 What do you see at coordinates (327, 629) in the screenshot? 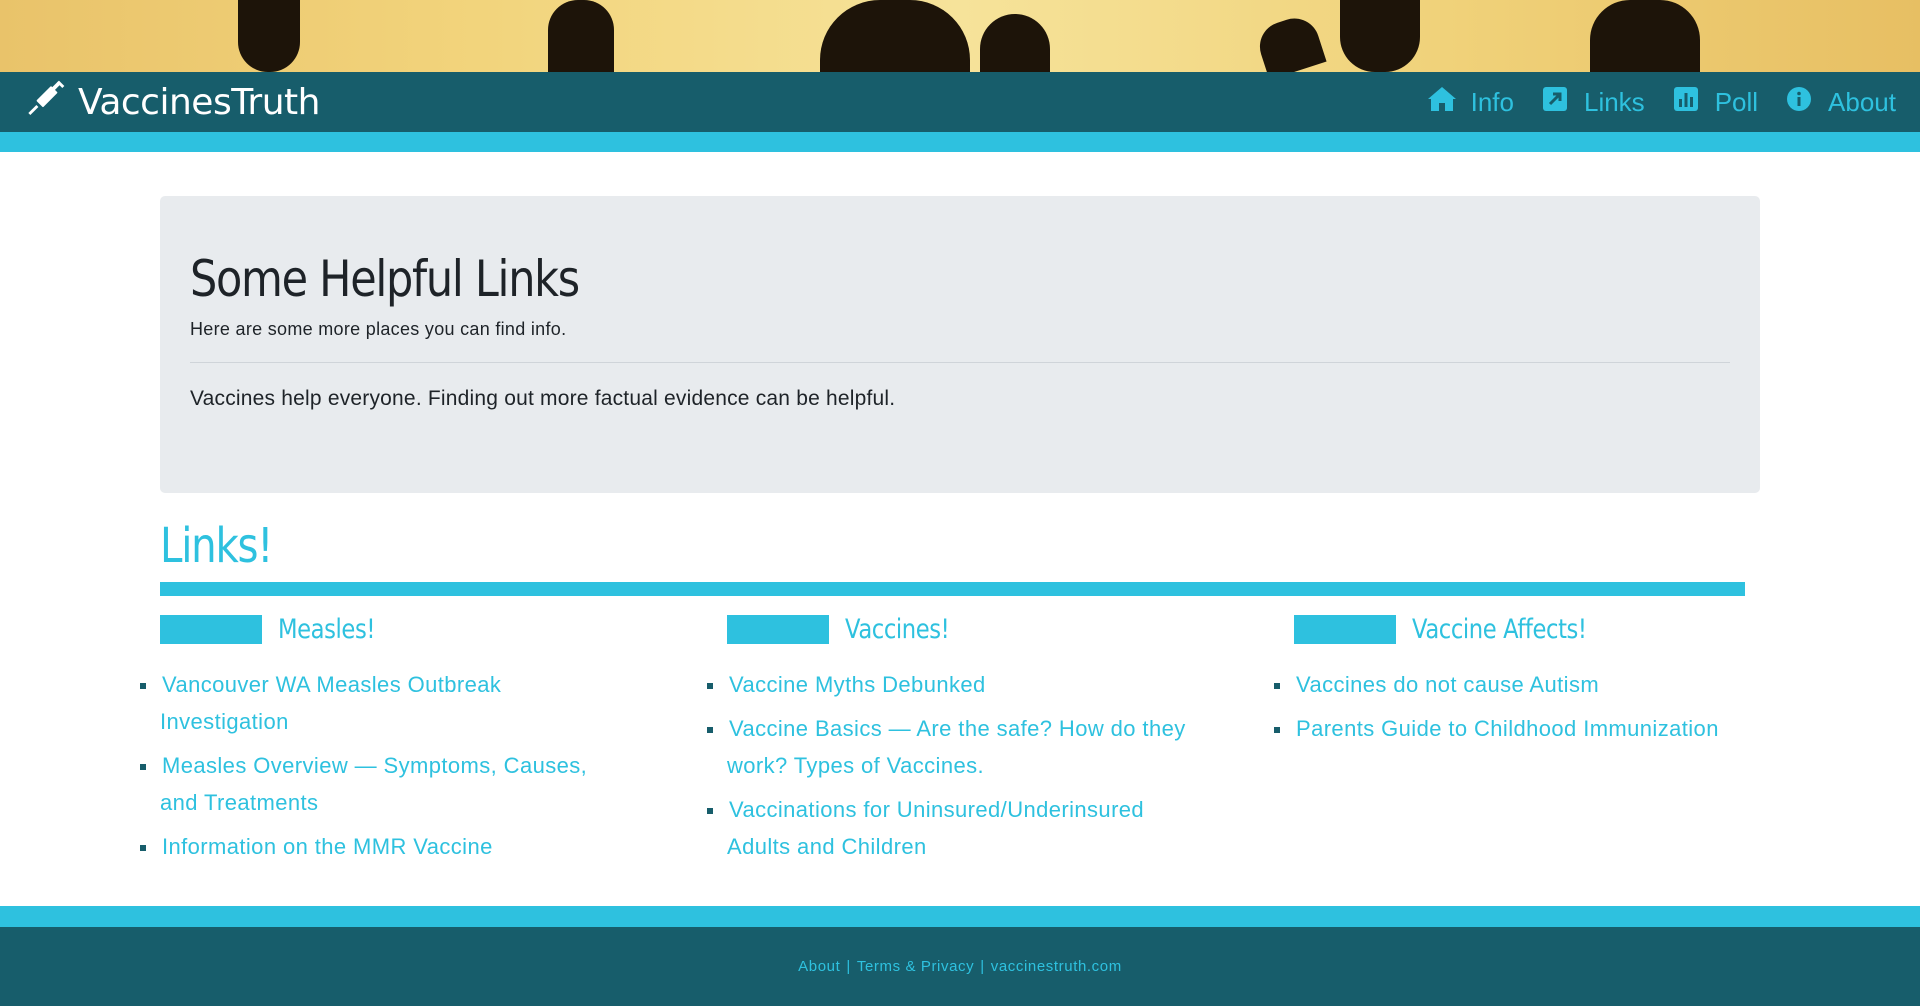
I see `column-heading-text: Measles!` at bounding box center [327, 629].